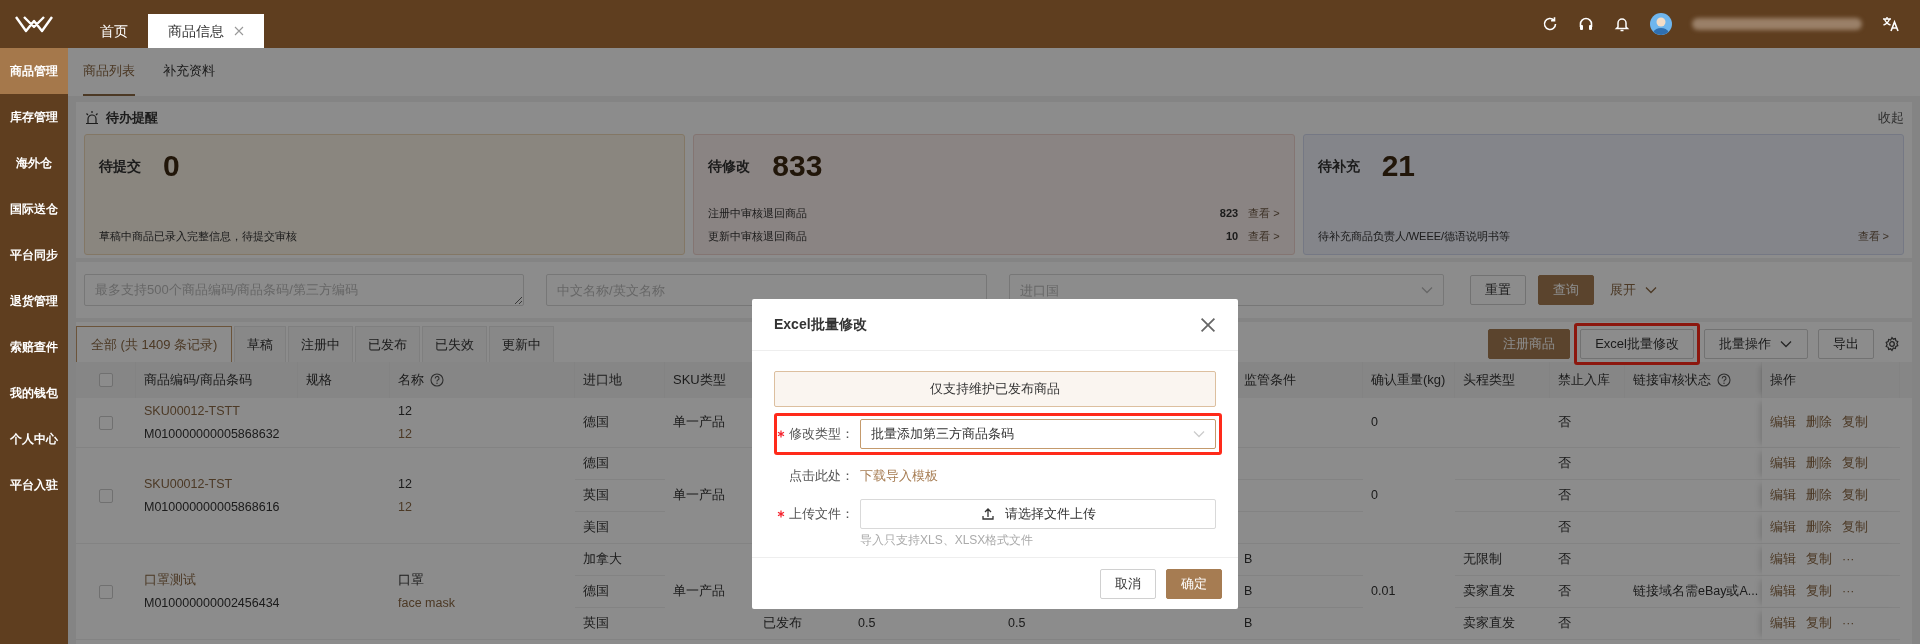  Describe the element at coordinates (1427, 290) in the screenshot. I see `chevron-down-icon` at that location.